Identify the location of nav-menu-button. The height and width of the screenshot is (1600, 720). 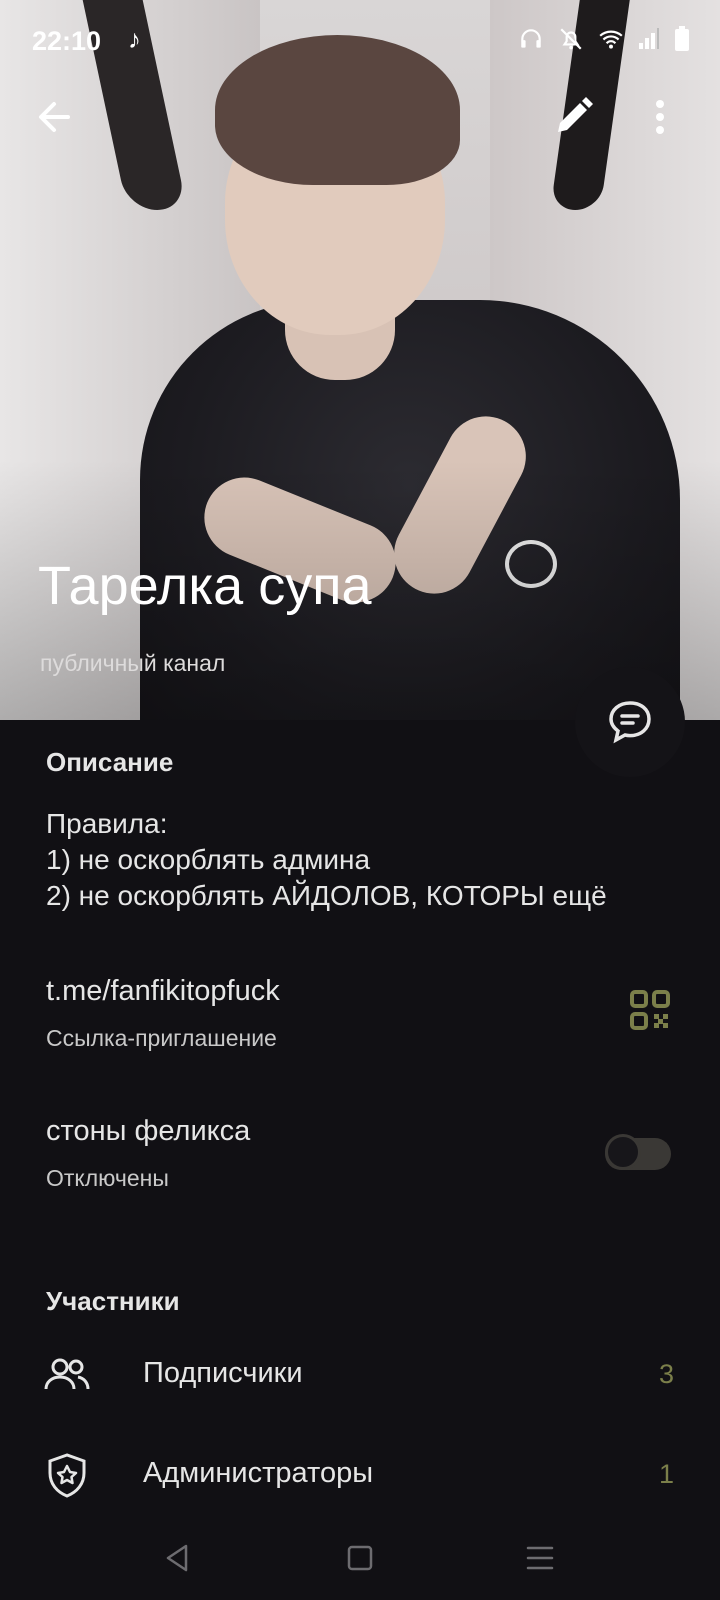
(540, 1558).